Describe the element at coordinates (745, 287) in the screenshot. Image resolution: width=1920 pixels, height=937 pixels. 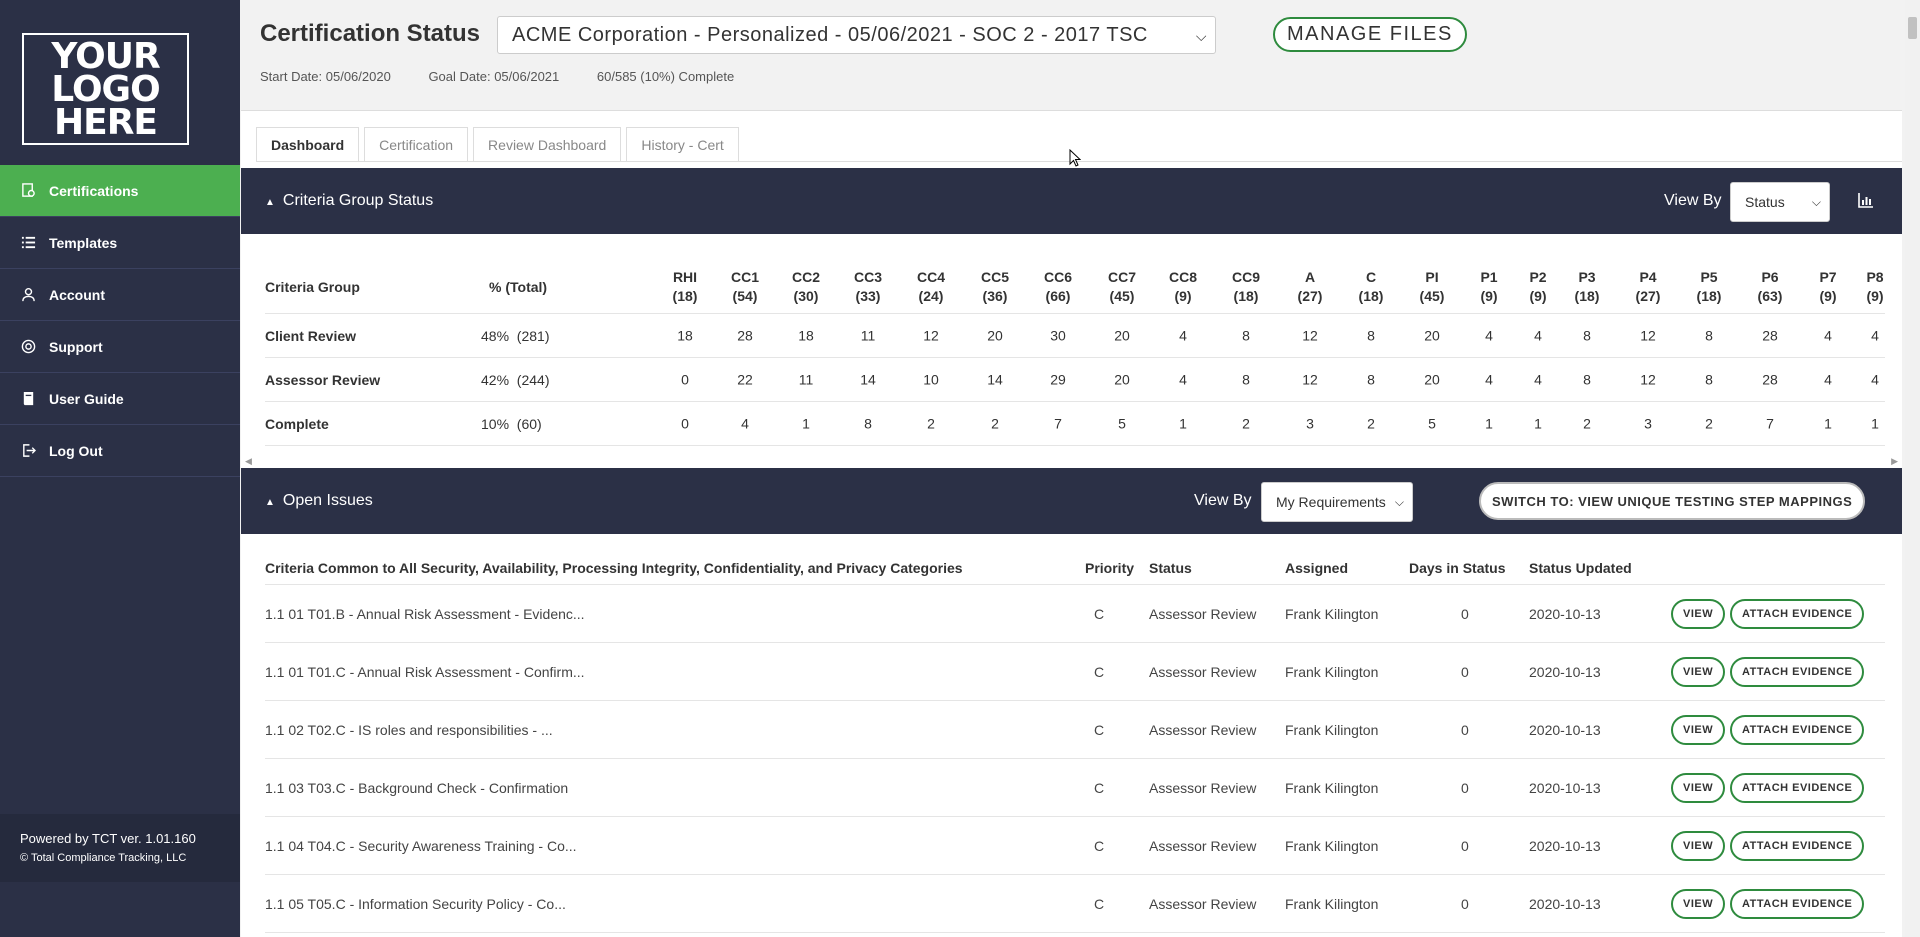
I see `criteria-column-header: CC1 (54)` at that location.